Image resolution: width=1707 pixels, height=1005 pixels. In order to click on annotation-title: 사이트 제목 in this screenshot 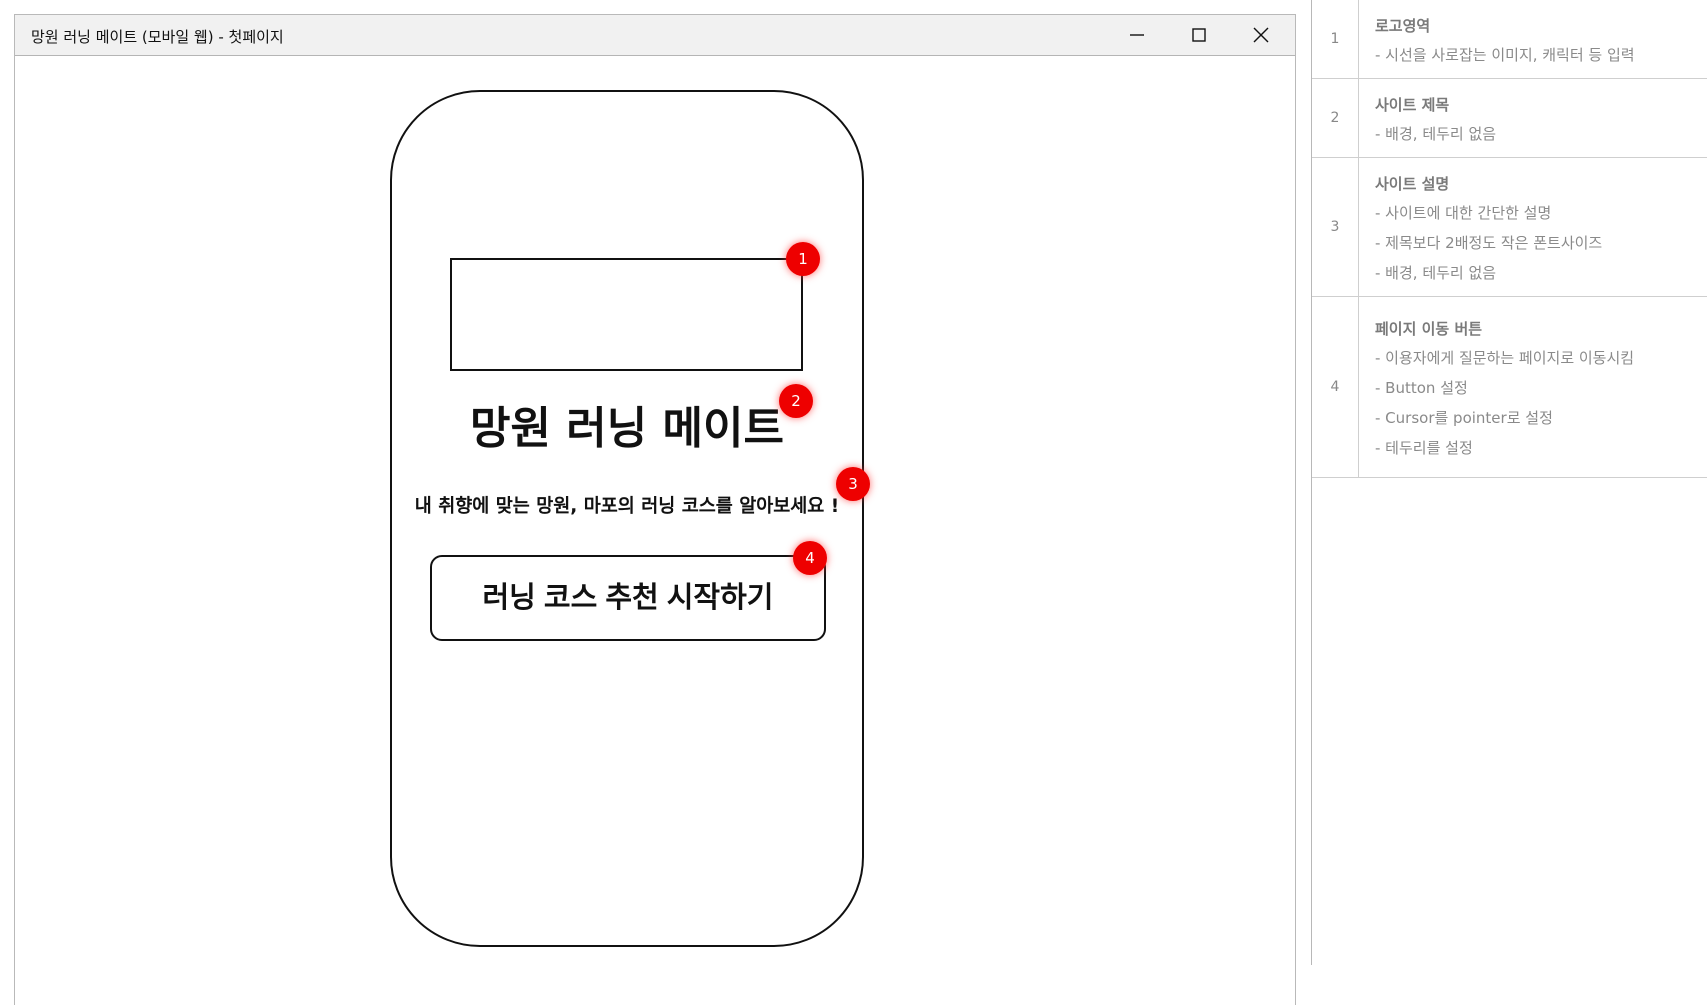, I will do `click(1412, 105)`.